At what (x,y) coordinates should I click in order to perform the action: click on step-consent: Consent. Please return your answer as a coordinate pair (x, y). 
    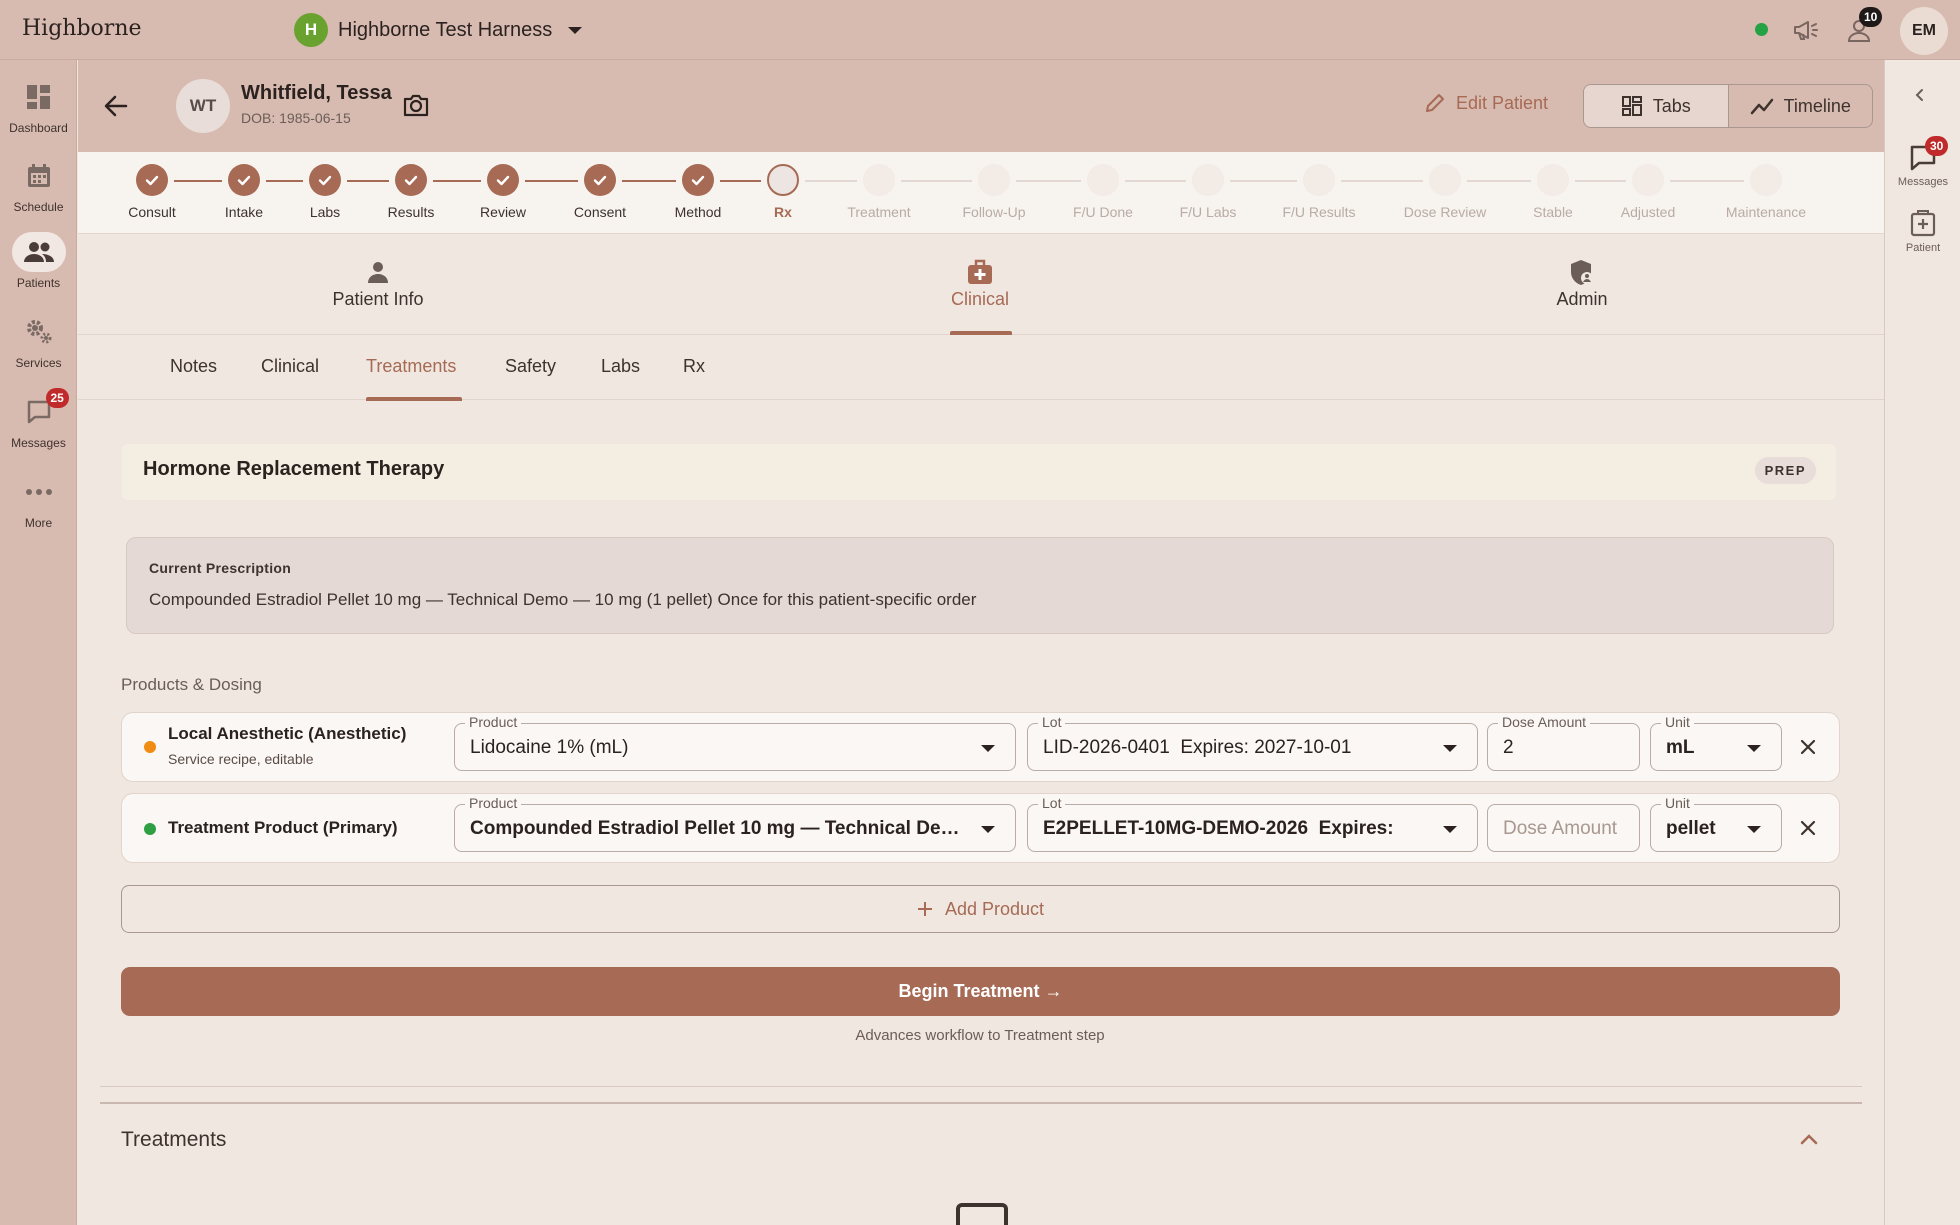
    Looking at the image, I should click on (600, 192).